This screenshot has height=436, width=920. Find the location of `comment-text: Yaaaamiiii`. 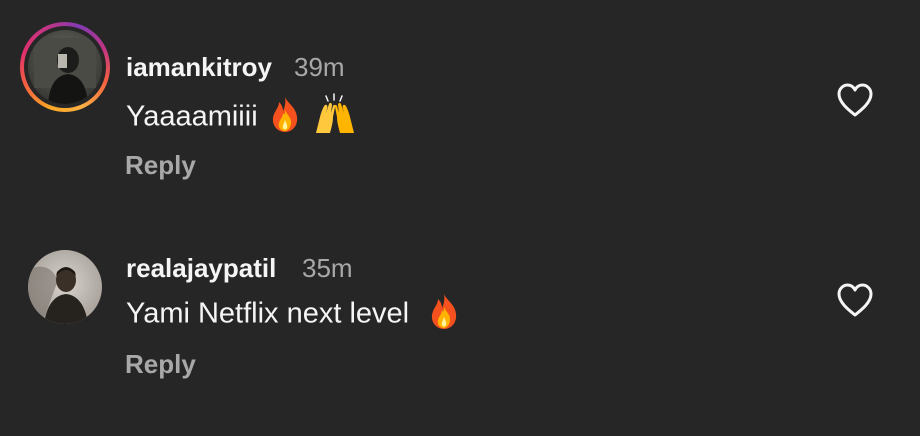

comment-text: Yaaaamiiii is located at coordinates (192, 116).